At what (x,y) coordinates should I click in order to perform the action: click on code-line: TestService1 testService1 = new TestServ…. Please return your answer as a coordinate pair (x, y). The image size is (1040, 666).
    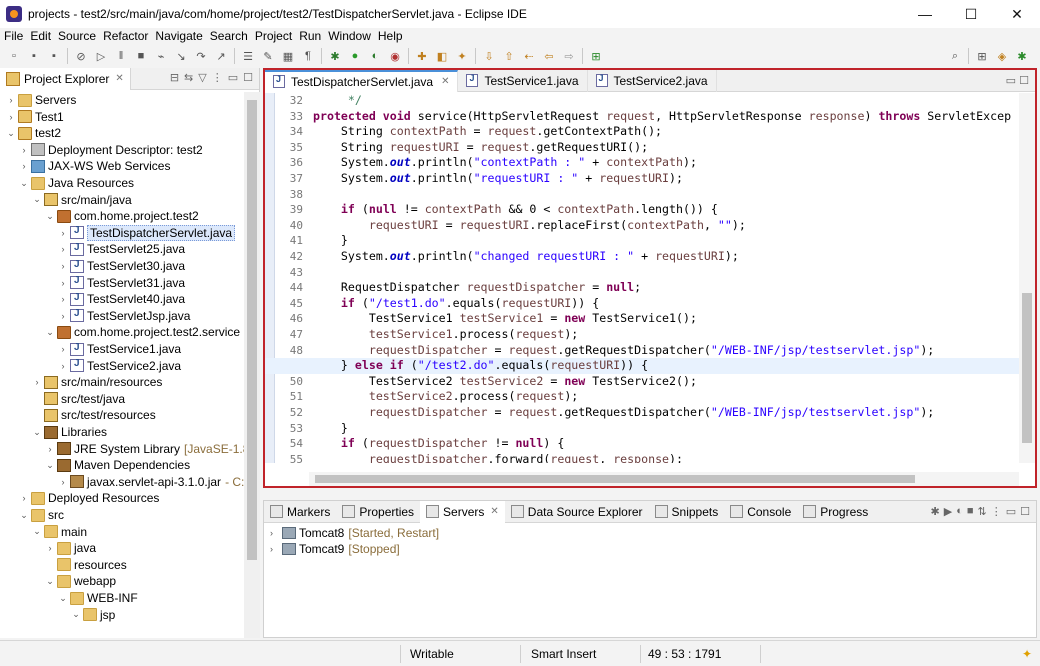
    Looking at the image, I should click on (505, 319).